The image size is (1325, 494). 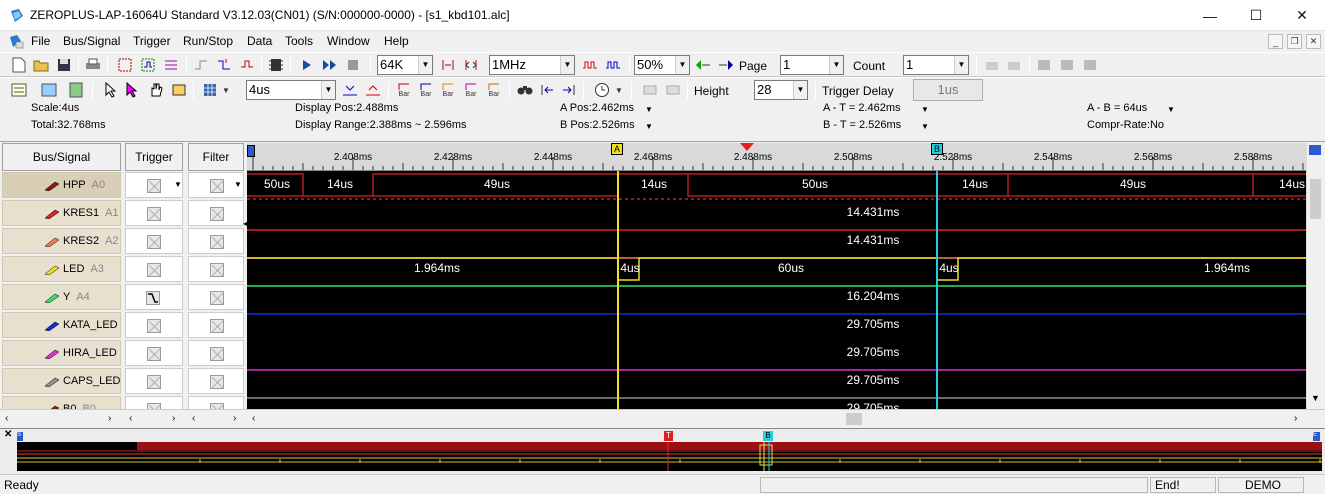 What do you see at coordinates (854, 419) in the screenshot?
I see `horizontal-scroll-thumb` at bounding box center [854, 419].